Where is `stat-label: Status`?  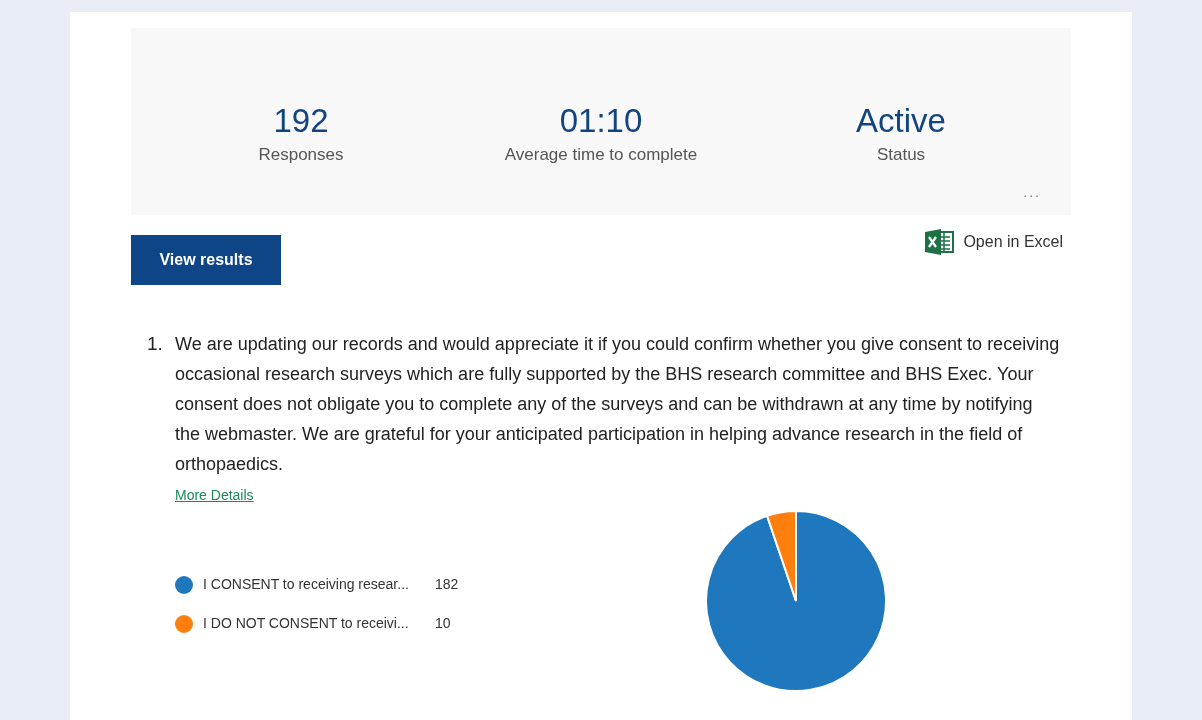
stat-label: Status is located at coordinates (901, 155).